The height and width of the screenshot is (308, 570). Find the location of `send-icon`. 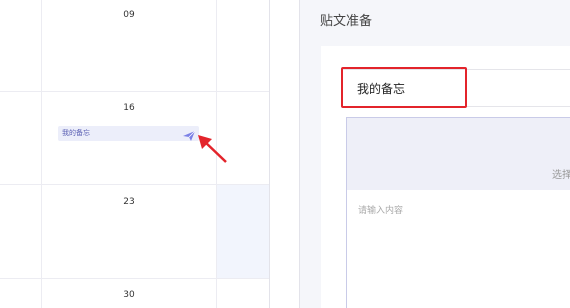

send-icon is located at coordinates (189, 136).